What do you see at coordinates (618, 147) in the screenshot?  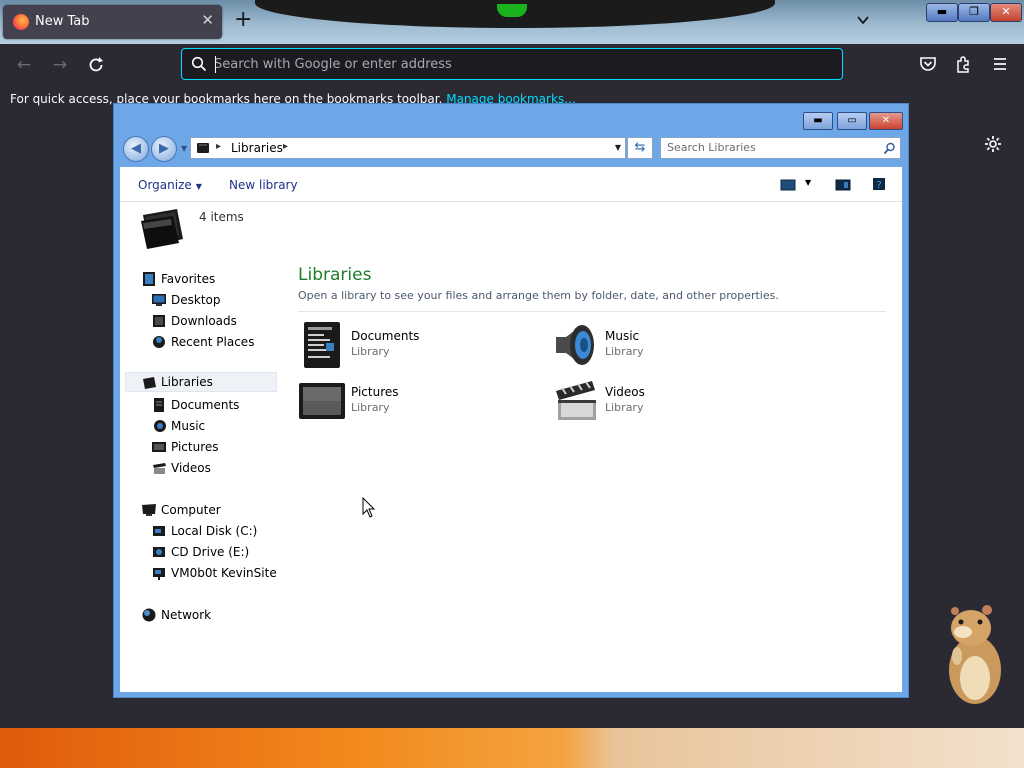 I see `address-dropdown-icon: ▼` at bounding box center [618, 147].